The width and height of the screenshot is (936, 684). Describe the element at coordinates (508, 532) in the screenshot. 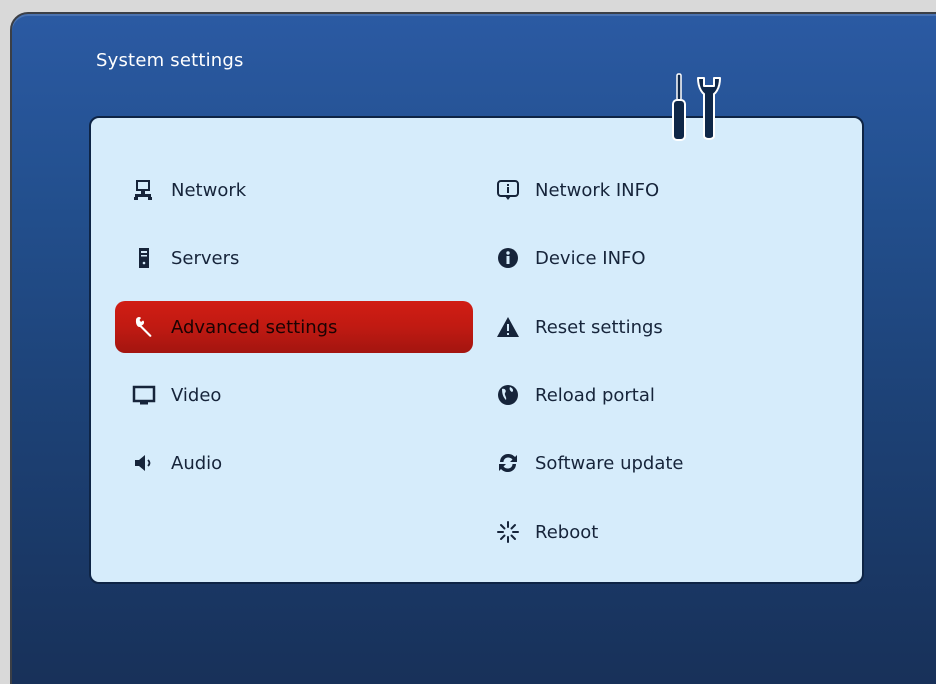

I see `spinner-icon` at that location.